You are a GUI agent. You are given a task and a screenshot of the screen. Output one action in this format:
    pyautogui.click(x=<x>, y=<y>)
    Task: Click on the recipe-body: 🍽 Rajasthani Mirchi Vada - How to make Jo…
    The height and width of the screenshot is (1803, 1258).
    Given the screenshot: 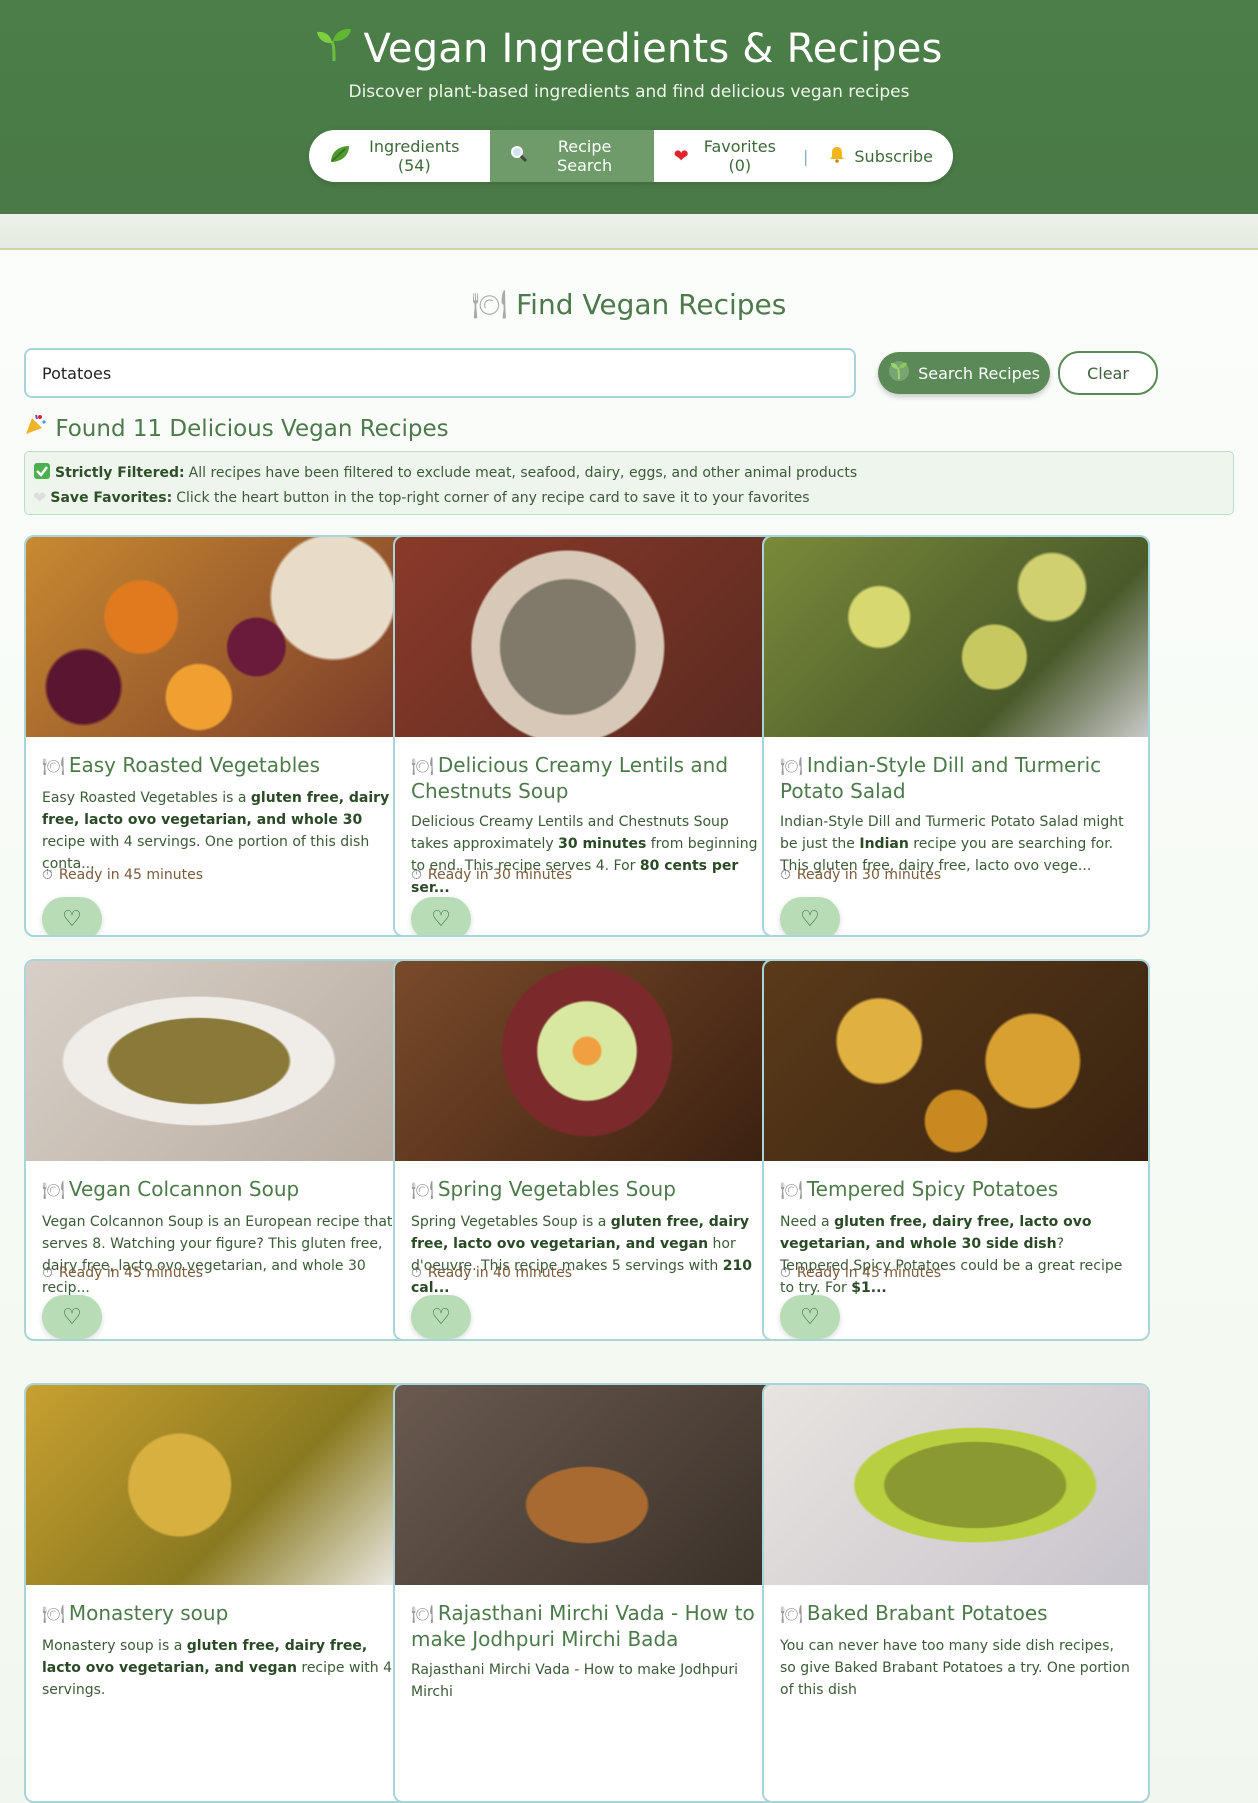 What is the action you would take?
    pyautogui.click(x=587, y=1644)
    